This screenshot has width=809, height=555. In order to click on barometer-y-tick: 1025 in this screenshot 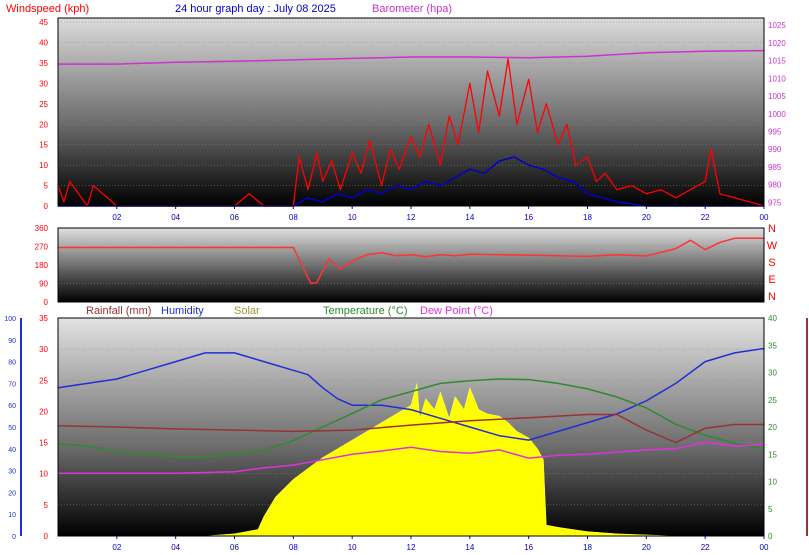, I will do `click(777, 25)`.